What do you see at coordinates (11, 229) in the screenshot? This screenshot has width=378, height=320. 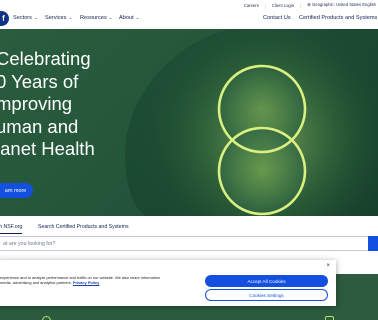 I see `tab-search-nsf: arch NSF.org` at bounding box center [11, 229].